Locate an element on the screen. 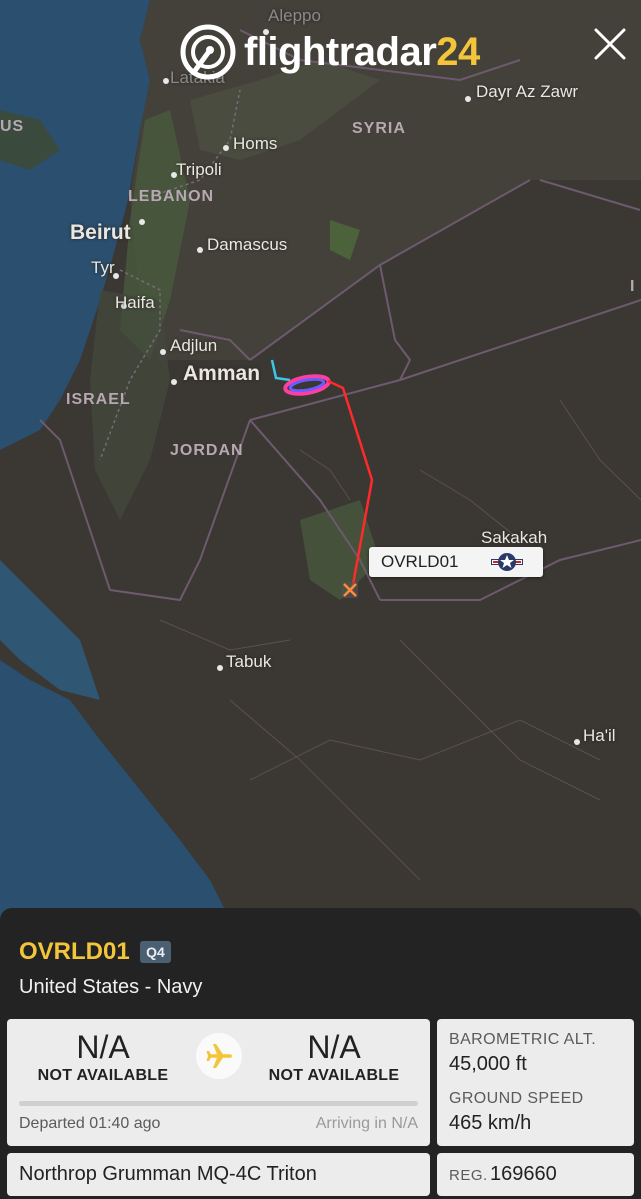  radar-logo-icon is located at coordinates (208, 52).